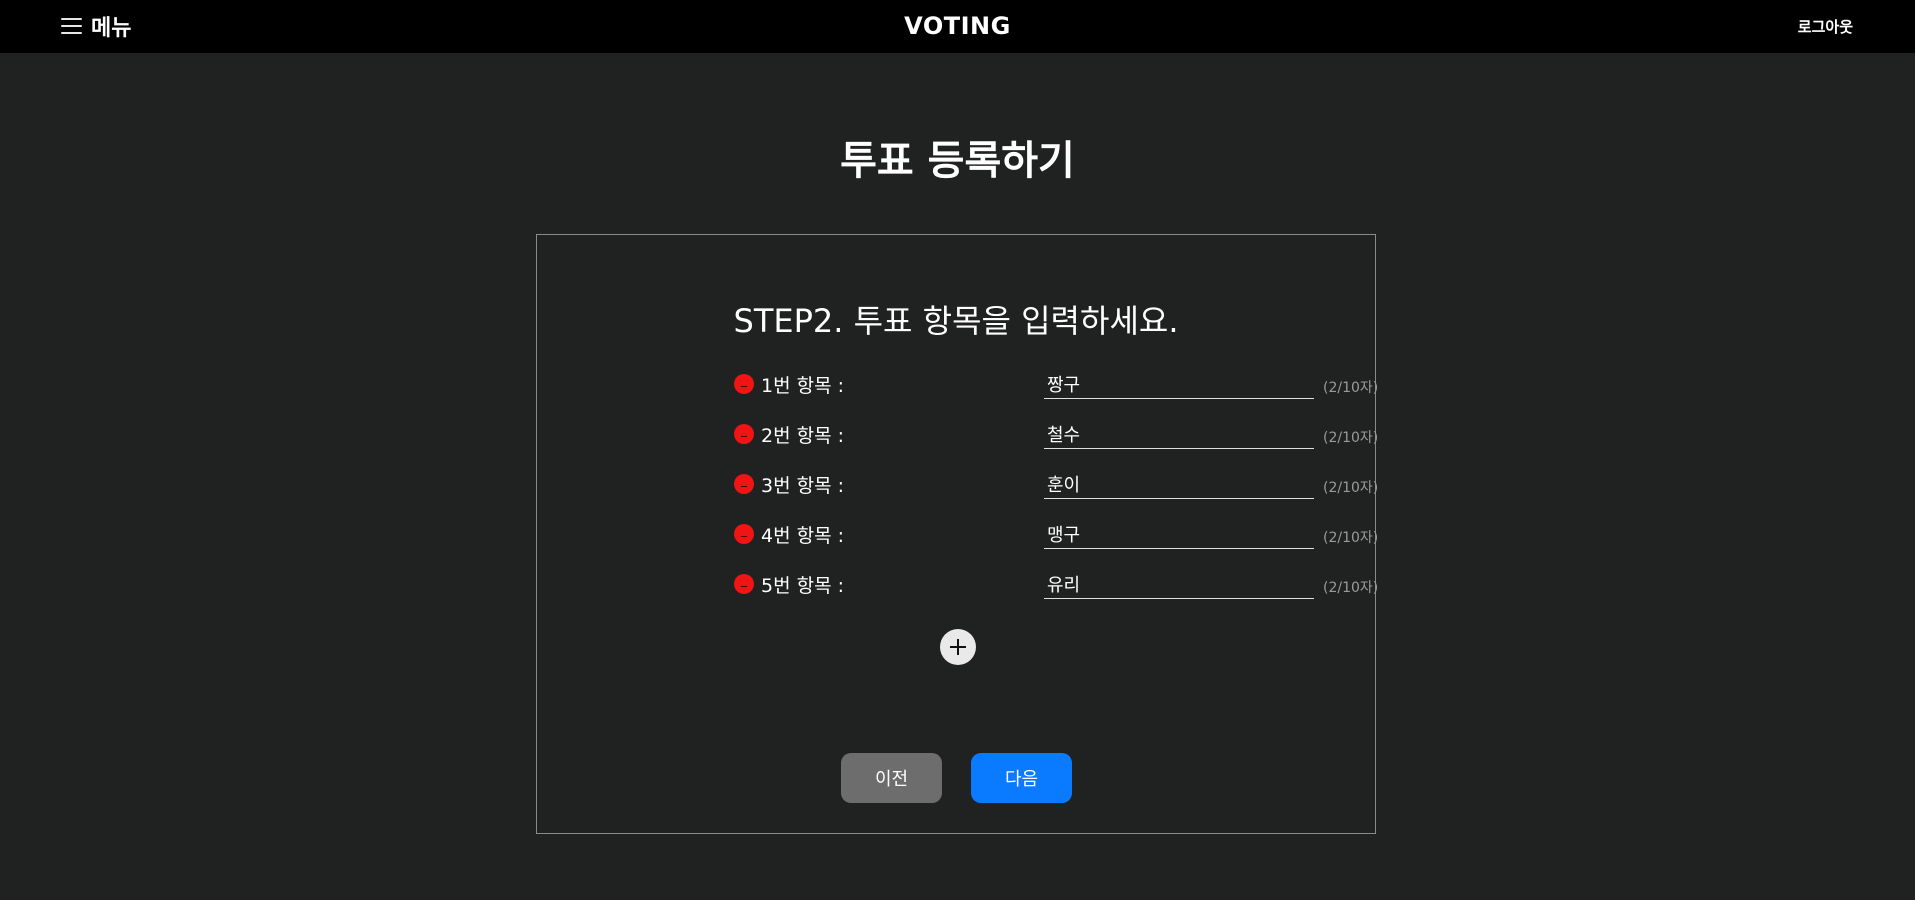  I want to click on vote-item-row: 5번 항목 : (2/10자), so click(1056, 582).